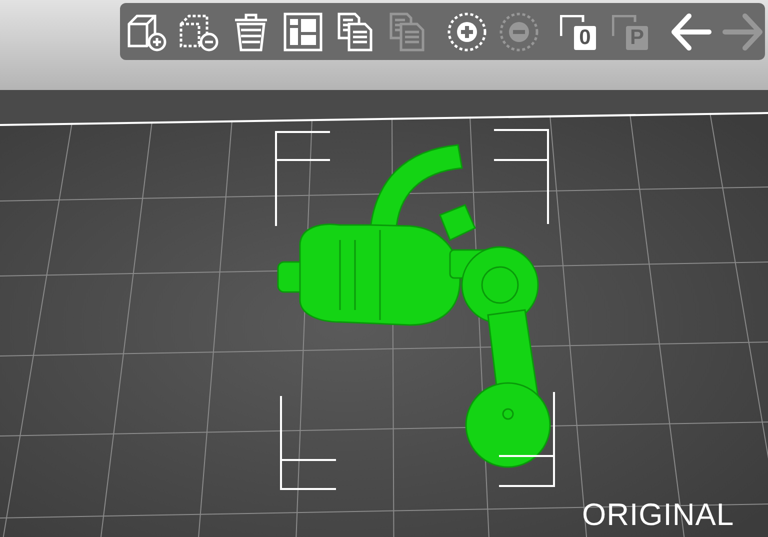 Image resolution: width=768 pixels, height=537 pixels. Describe the element at coordinates (691, 32) in the screenshot. I see `undo-arrow-icon` at that location.